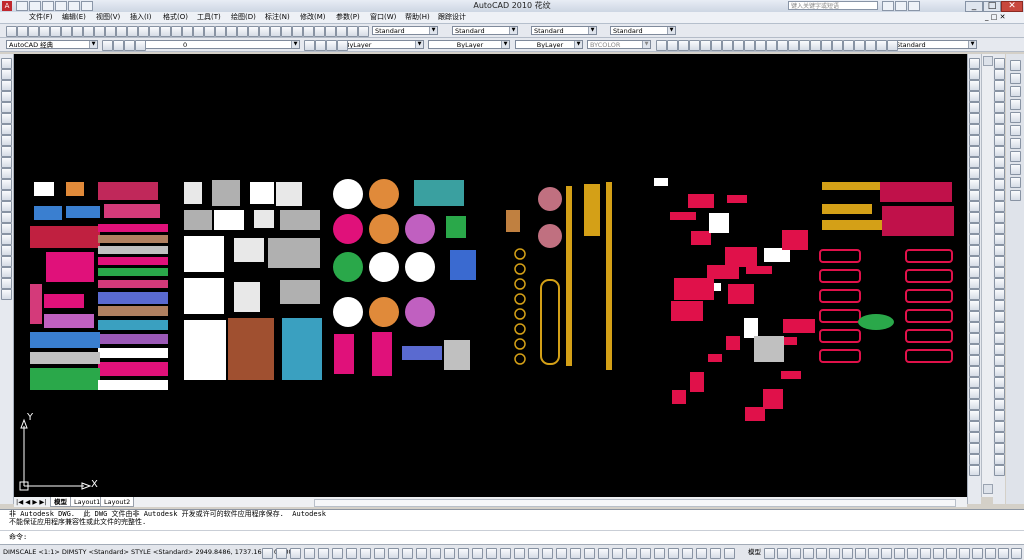 This screenshot has height=560, width=1024. What do you see at coordinates (888, 6) in the screenshot?
I see `search-icon` at bounding box center [888, 6].